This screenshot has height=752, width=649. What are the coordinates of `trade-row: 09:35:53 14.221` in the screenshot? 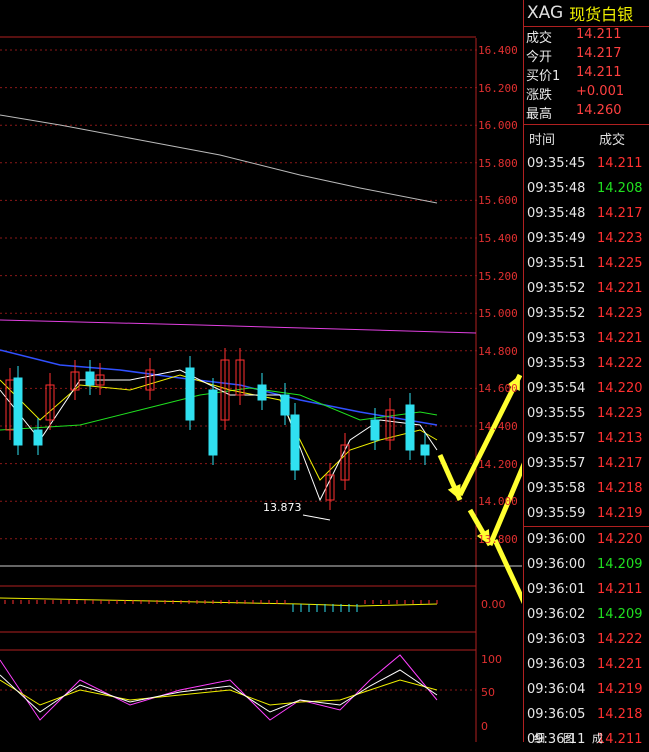 It's located at (586, 338).